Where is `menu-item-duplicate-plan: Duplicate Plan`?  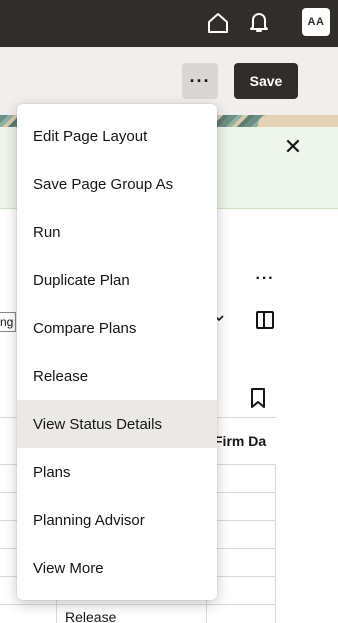 menu-item-duplicate-plan: Duplicate Plan is located at coordinates (117, 280).